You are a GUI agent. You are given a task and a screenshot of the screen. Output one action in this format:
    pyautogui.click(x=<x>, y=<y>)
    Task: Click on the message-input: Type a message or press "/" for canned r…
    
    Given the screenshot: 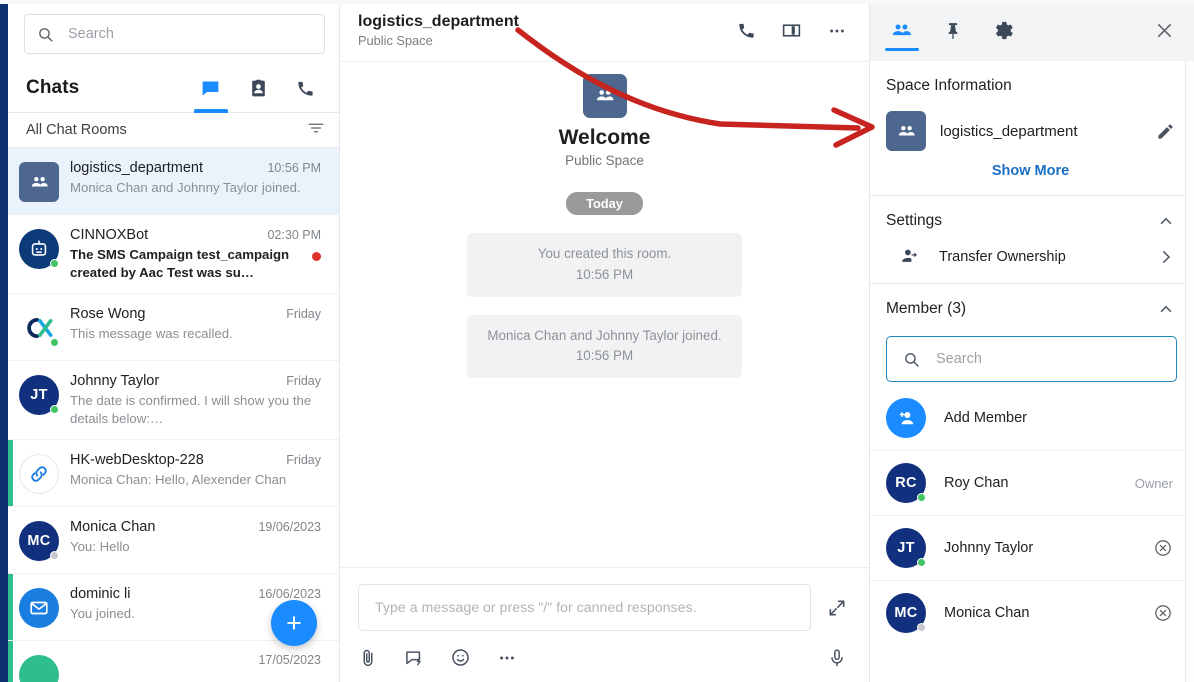 What is the action you would take?
    pyautogui.click(x=584, y=607)
    